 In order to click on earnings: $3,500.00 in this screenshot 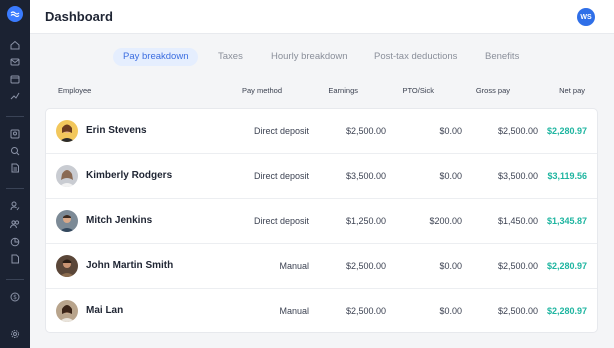, I will do `click(365, 176)`.